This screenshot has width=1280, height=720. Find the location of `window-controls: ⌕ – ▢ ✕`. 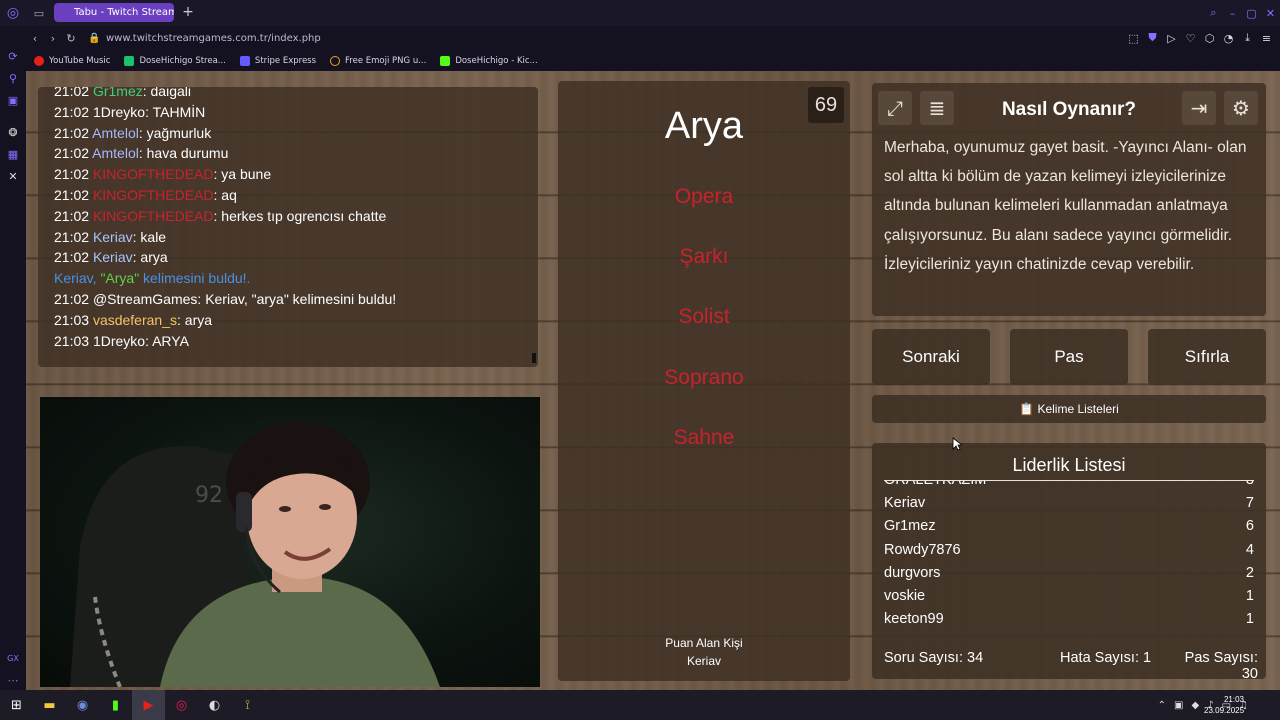

window-controls: ⌕ – ▢ ✕ is located at coordinates (1242, 13).